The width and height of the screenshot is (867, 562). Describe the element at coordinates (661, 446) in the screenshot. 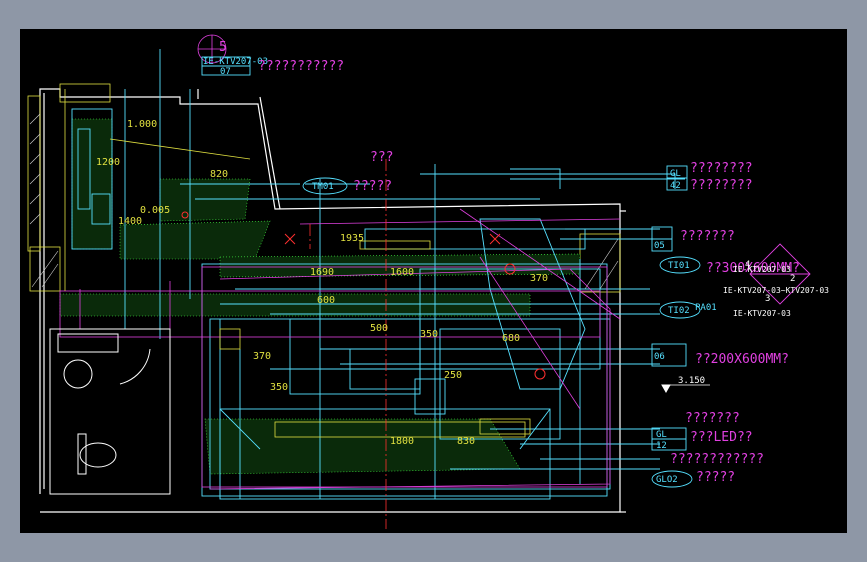

I see `gl-b-num: 12` at that location.